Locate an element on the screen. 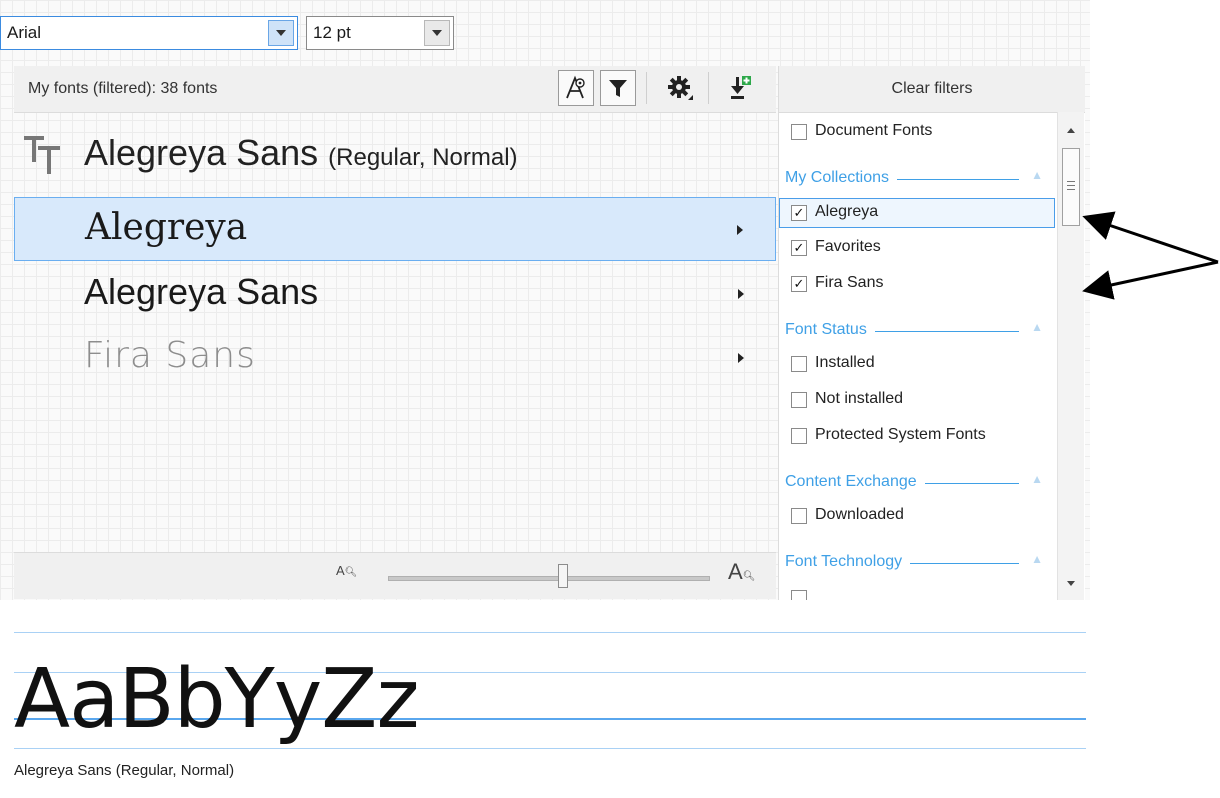  filter-installed: Installed is located at coordinates (921, 365).